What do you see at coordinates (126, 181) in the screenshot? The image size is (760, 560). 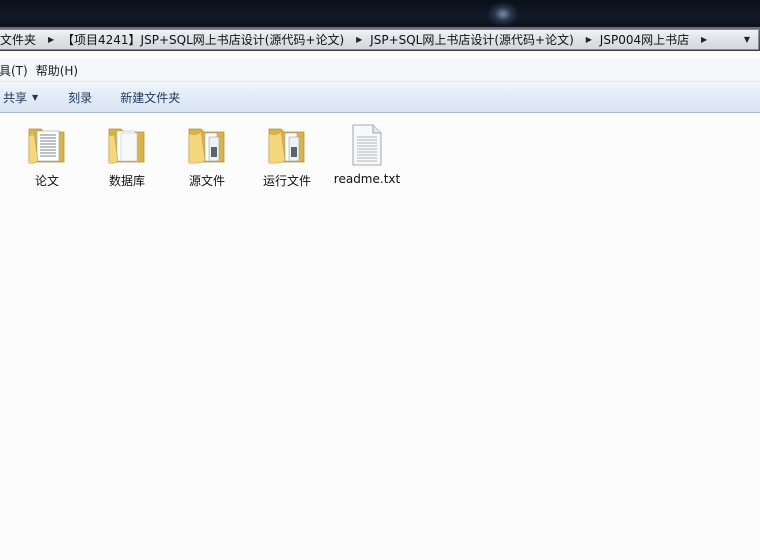 I see `file-name: 数据库` at bounding box center [126, 181].